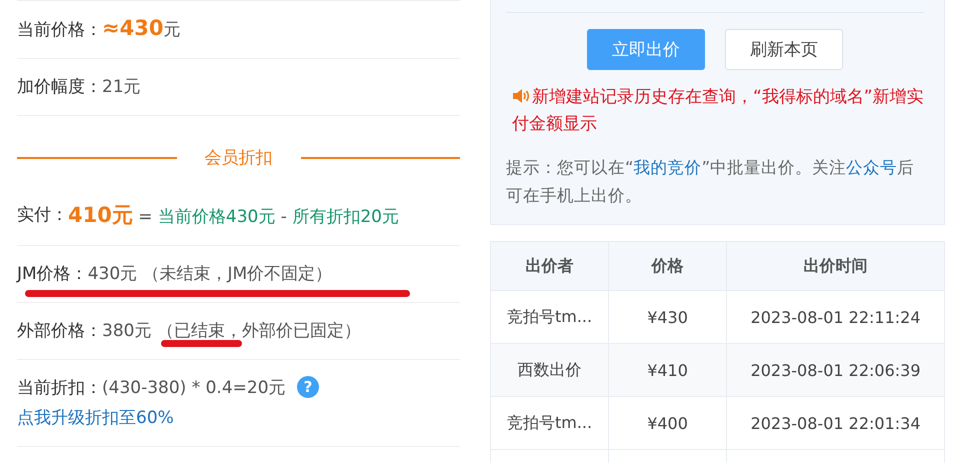  What do you see at coordinates (174, 274) in the screenshot?
I see `price-info: JM价格：430元 （未结束，JM价不固定）` at bounding box center [174, 274].